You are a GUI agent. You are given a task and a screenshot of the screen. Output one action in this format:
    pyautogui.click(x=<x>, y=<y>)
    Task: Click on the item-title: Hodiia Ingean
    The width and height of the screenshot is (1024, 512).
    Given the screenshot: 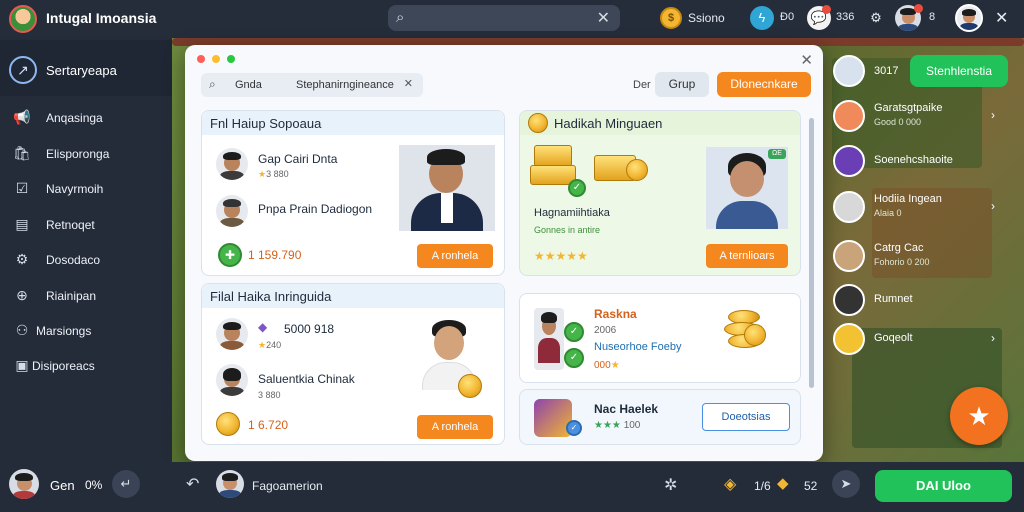 What is the action you would take?
    pyautogui.click(x=908, y=199)
    